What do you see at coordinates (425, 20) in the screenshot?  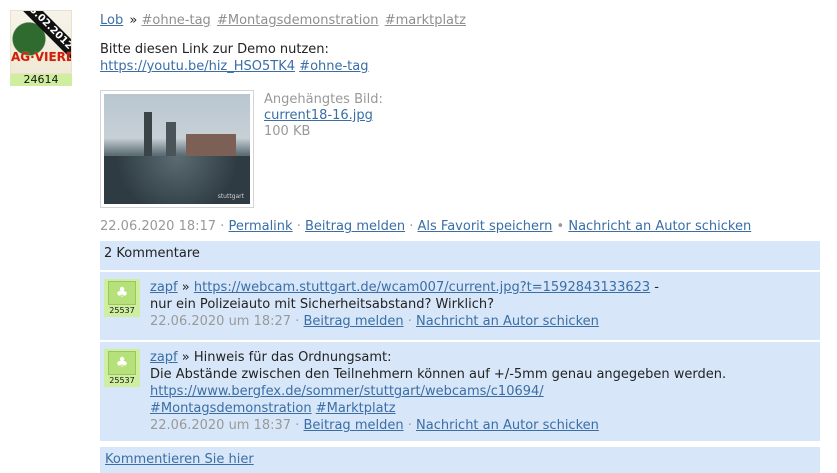 I see `tag-link-marktplatz: #marktplatz` at bounding box center [425, 20].